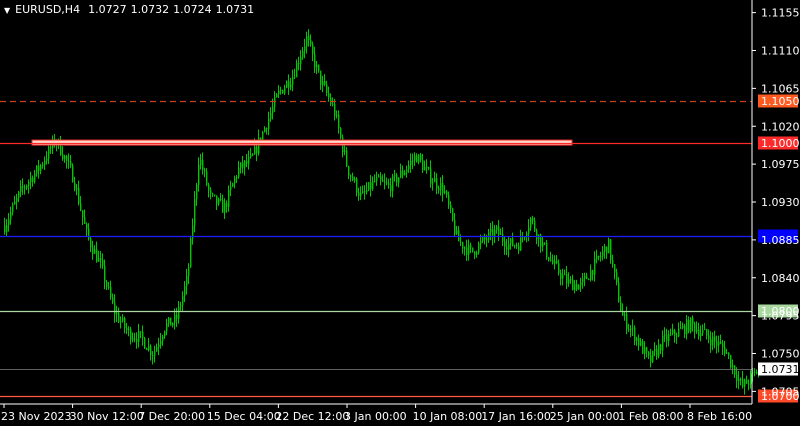 The width and height of the screenshot is (800, 426). I want to click on y-tick-label: 1.0795, so click(780, 316).